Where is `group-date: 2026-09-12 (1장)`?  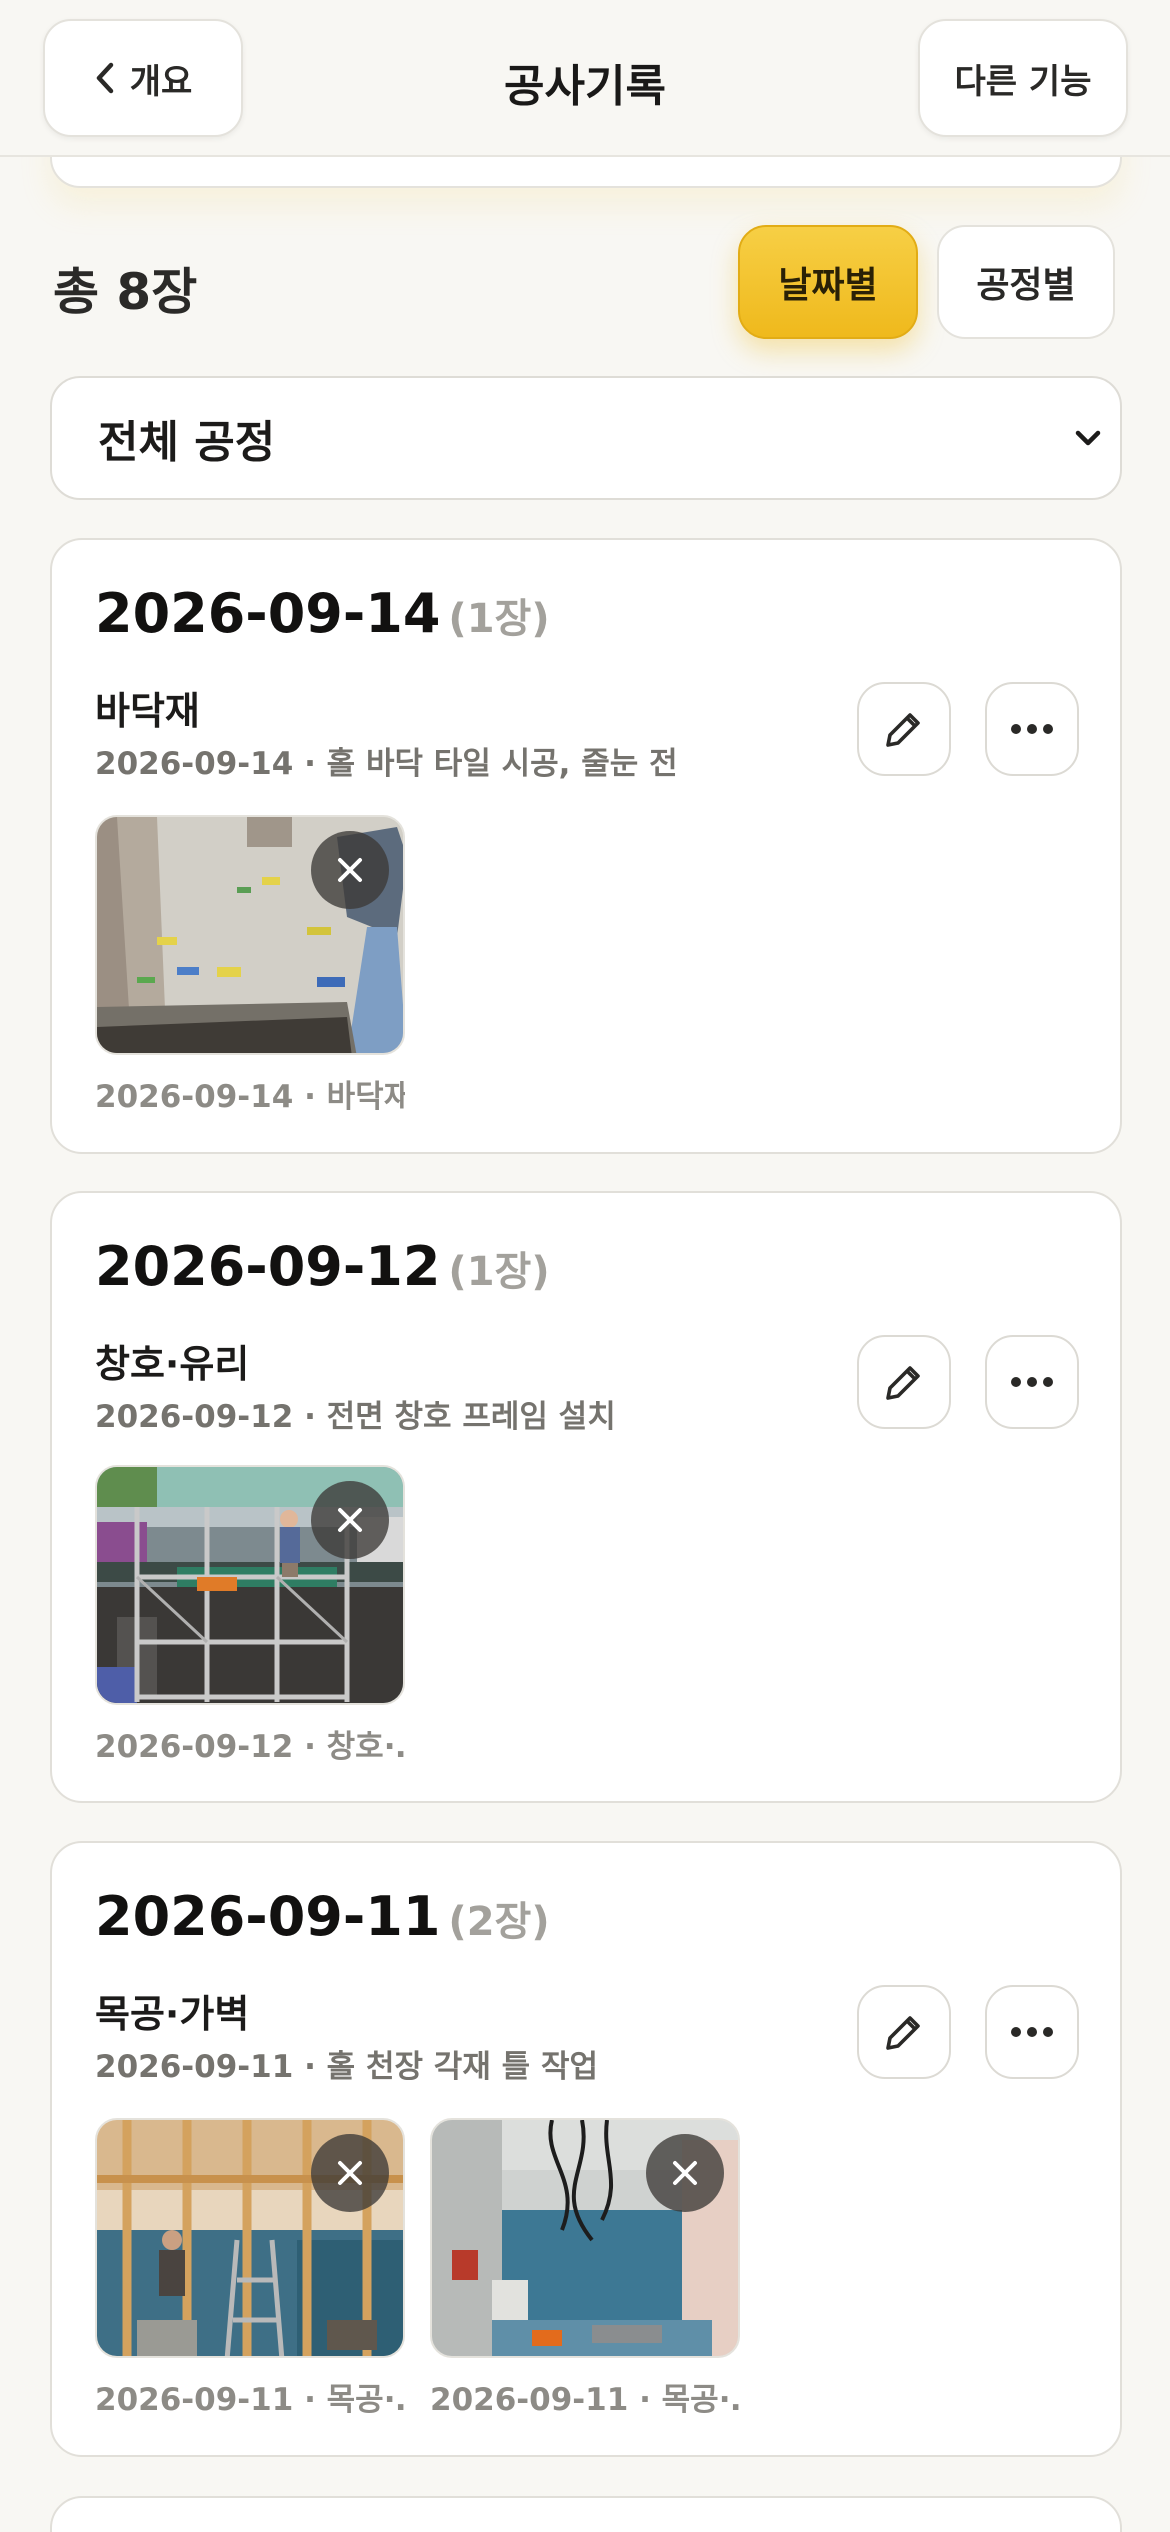
group-date: 2026-09-12 (1장) is located at coordinates (322, 1266).